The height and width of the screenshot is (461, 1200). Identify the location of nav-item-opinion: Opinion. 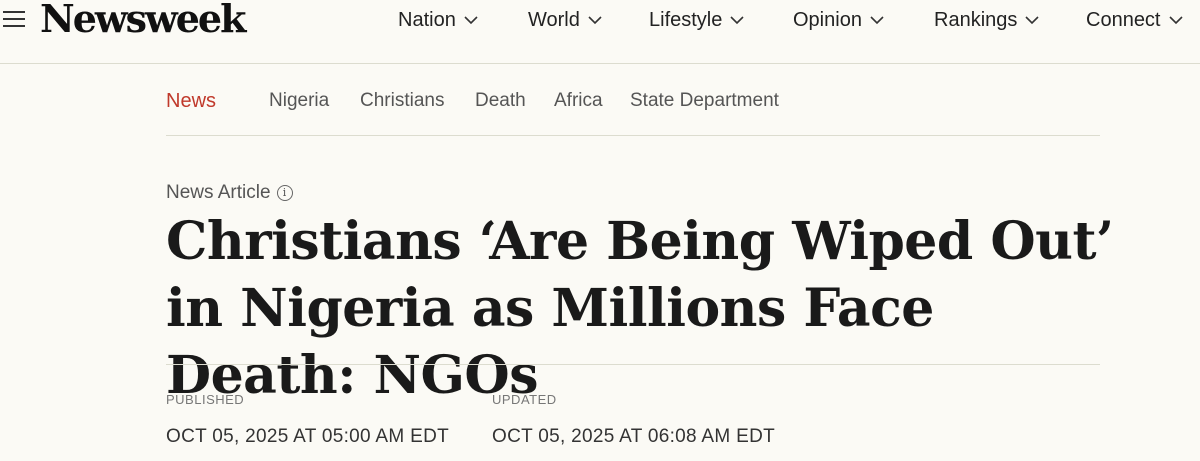
(838, 20).